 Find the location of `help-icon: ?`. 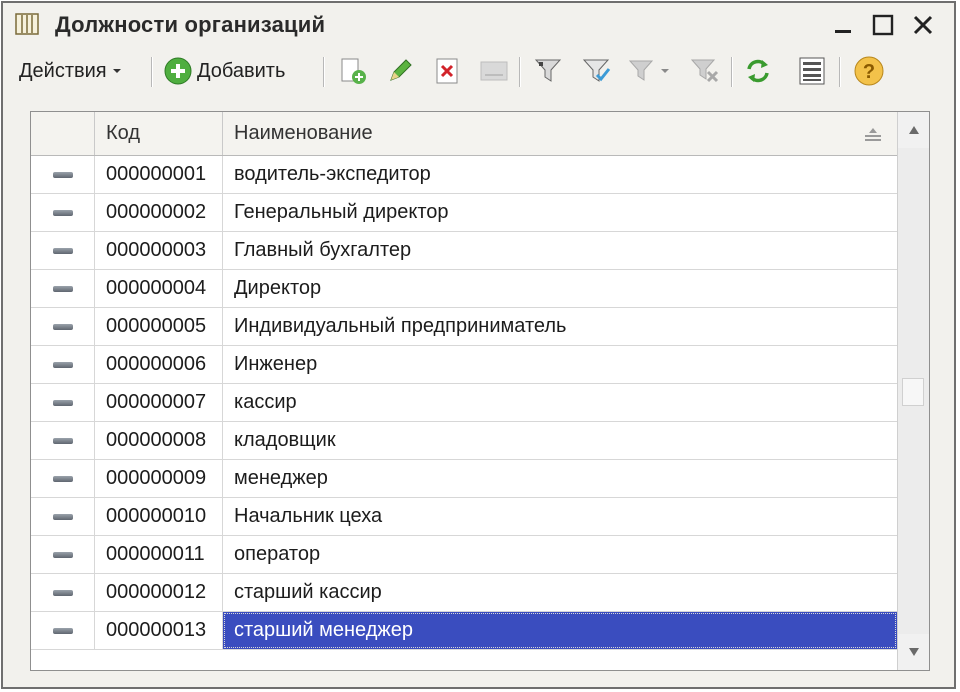

help-icon: ? is located at coordinates (869, 71).